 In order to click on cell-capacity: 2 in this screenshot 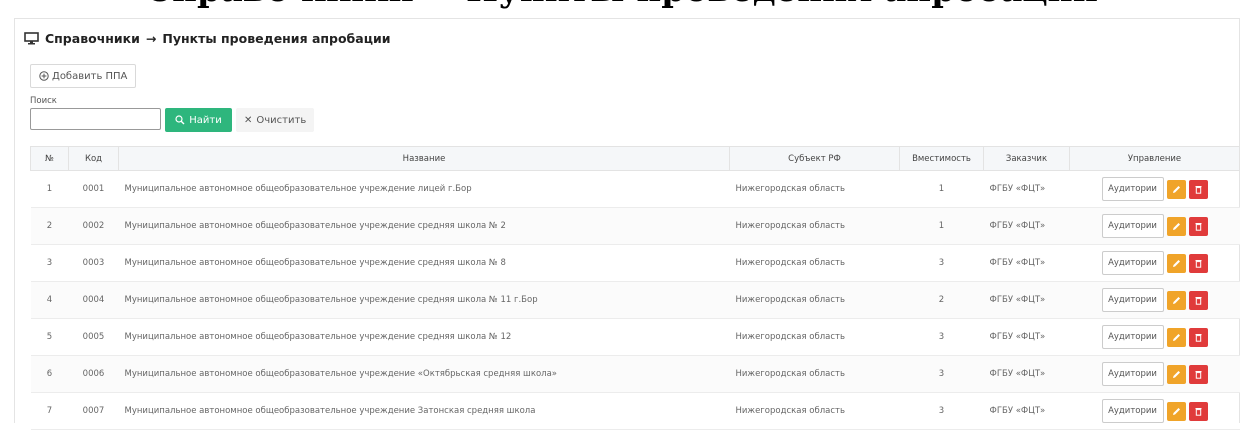, I will do `click(941, 300)`.